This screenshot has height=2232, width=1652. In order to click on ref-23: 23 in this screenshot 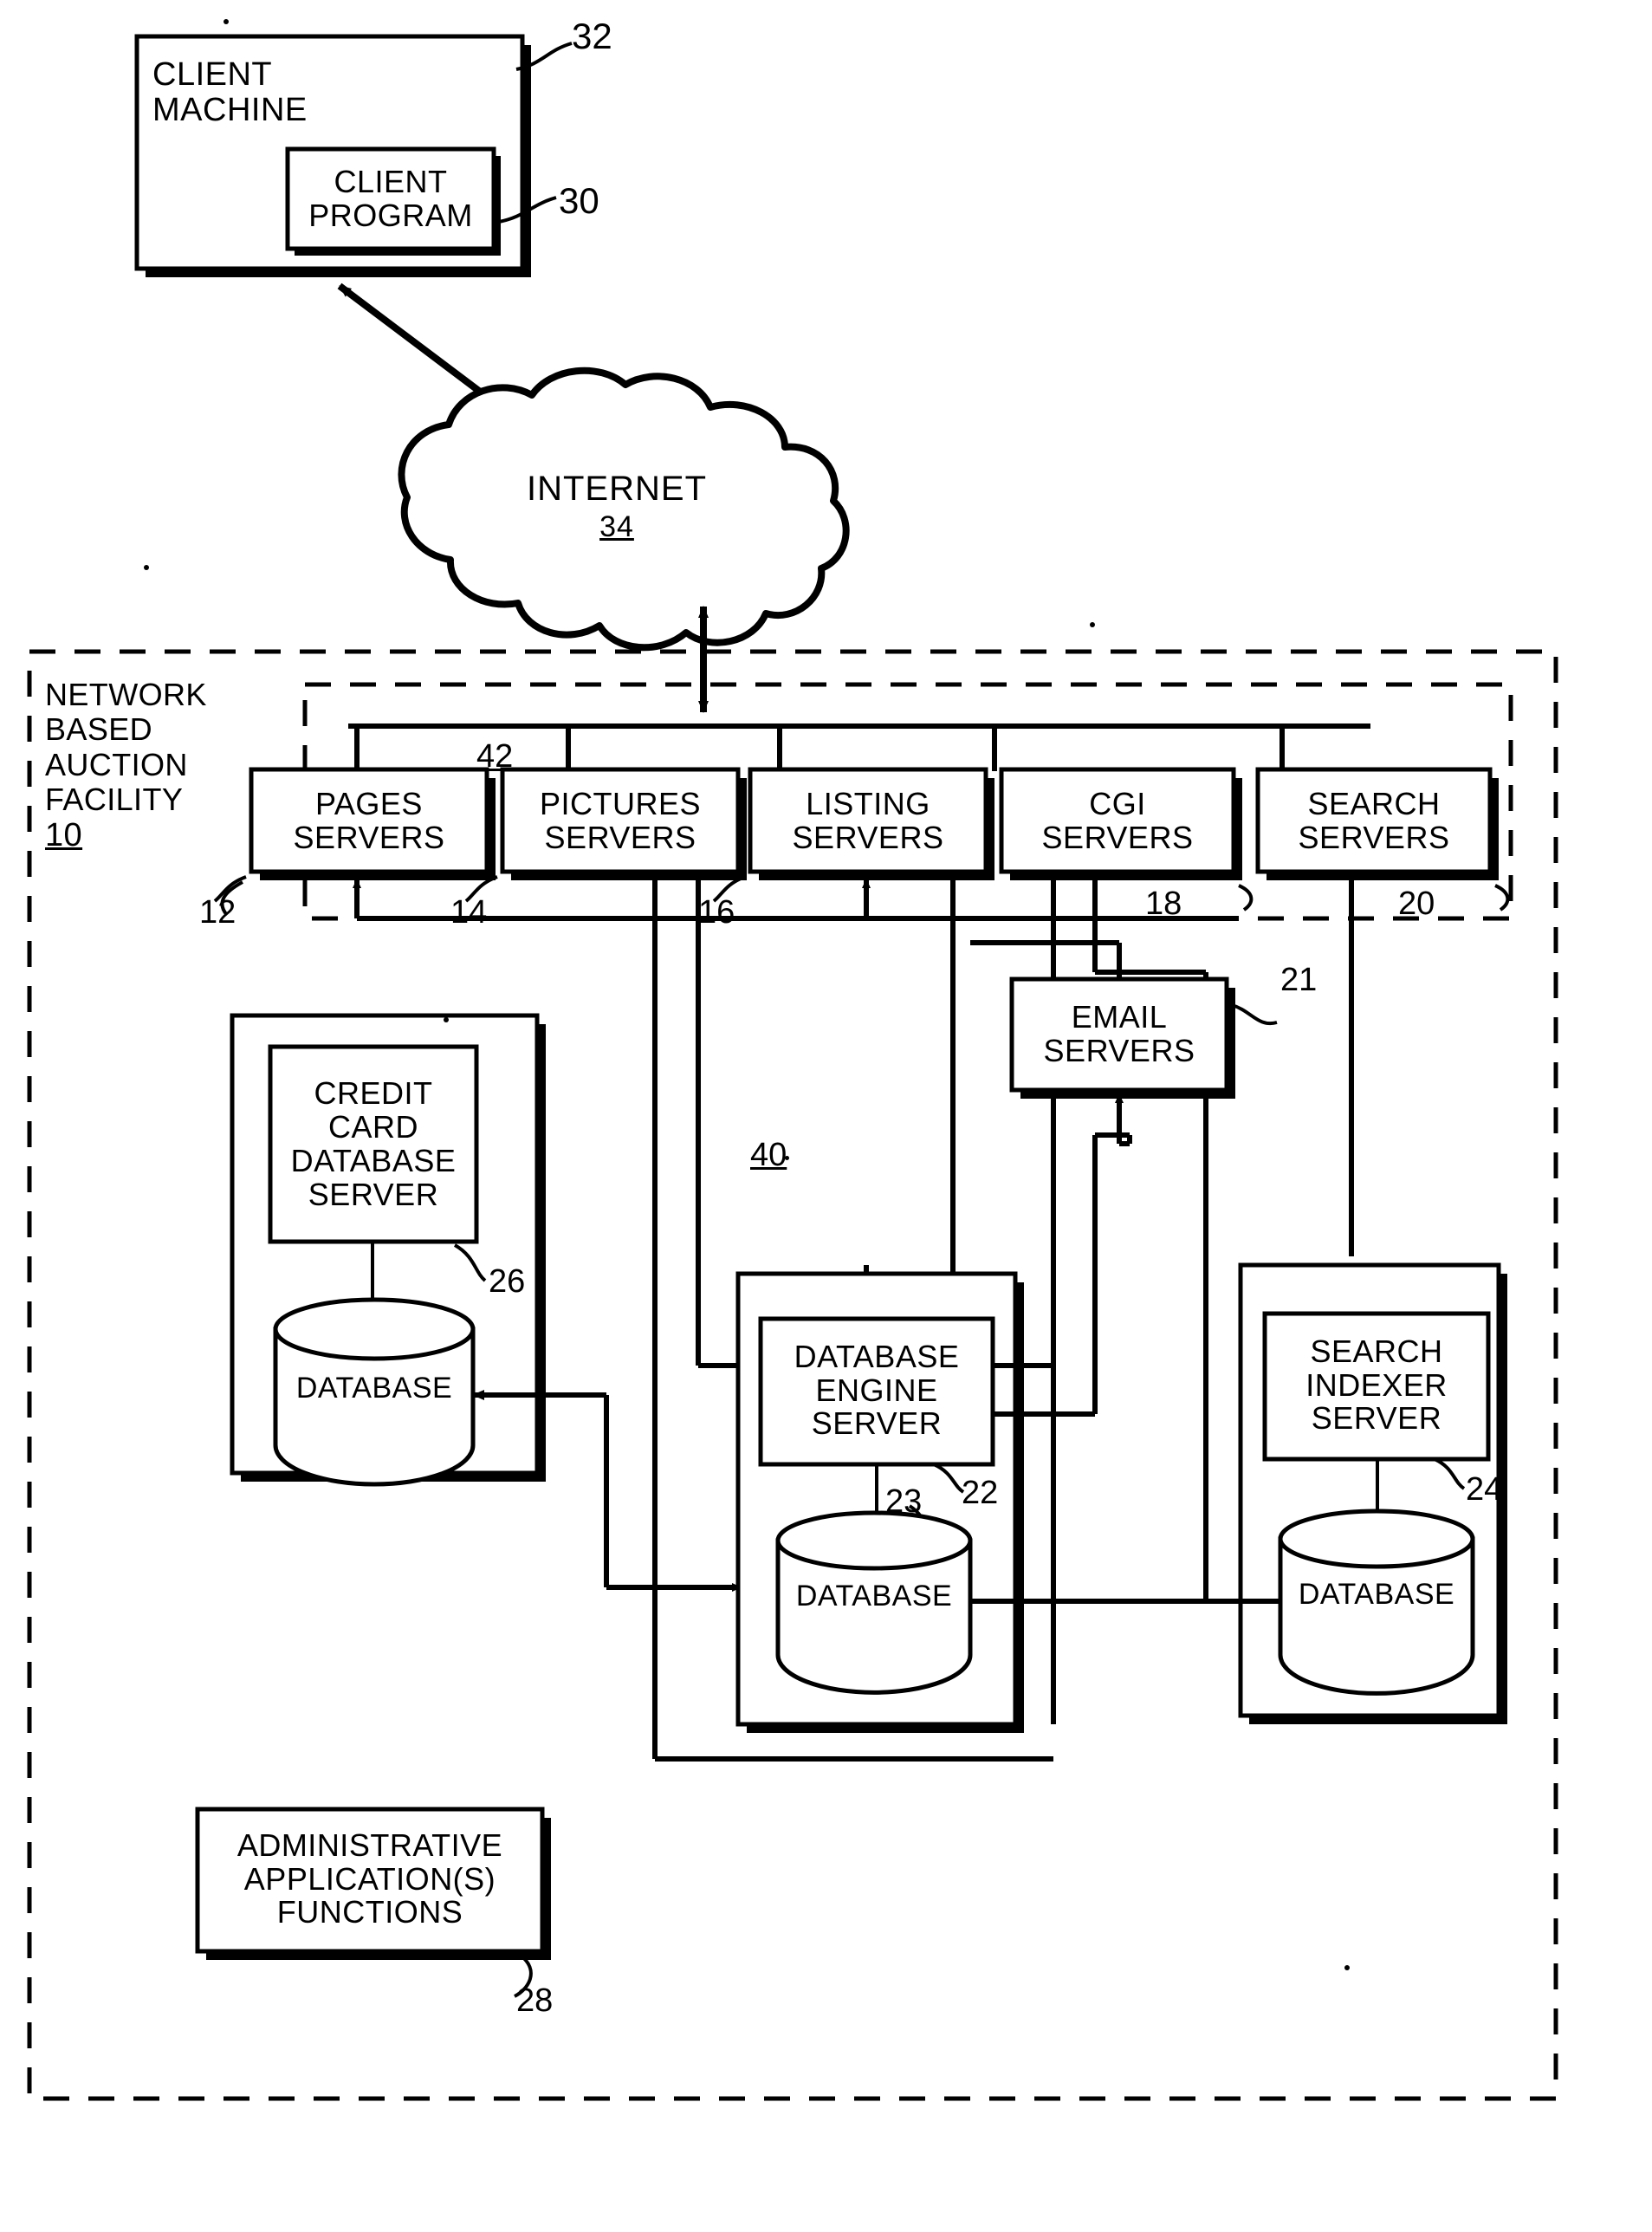, I will do `click(904, 1501)`.